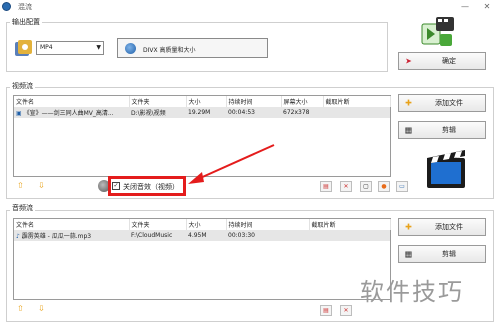  Describe the element at coordinates (157, 112) in the screenshot. I see `cell-folder: D:\影视\视频` at that location.